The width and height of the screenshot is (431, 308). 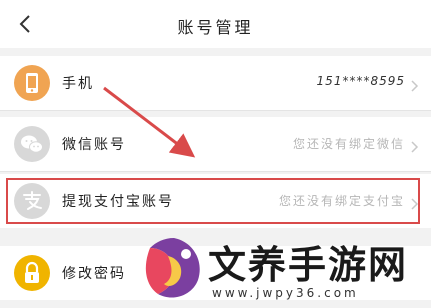 I want to click on lock-icon, so click(x=32, y=273).